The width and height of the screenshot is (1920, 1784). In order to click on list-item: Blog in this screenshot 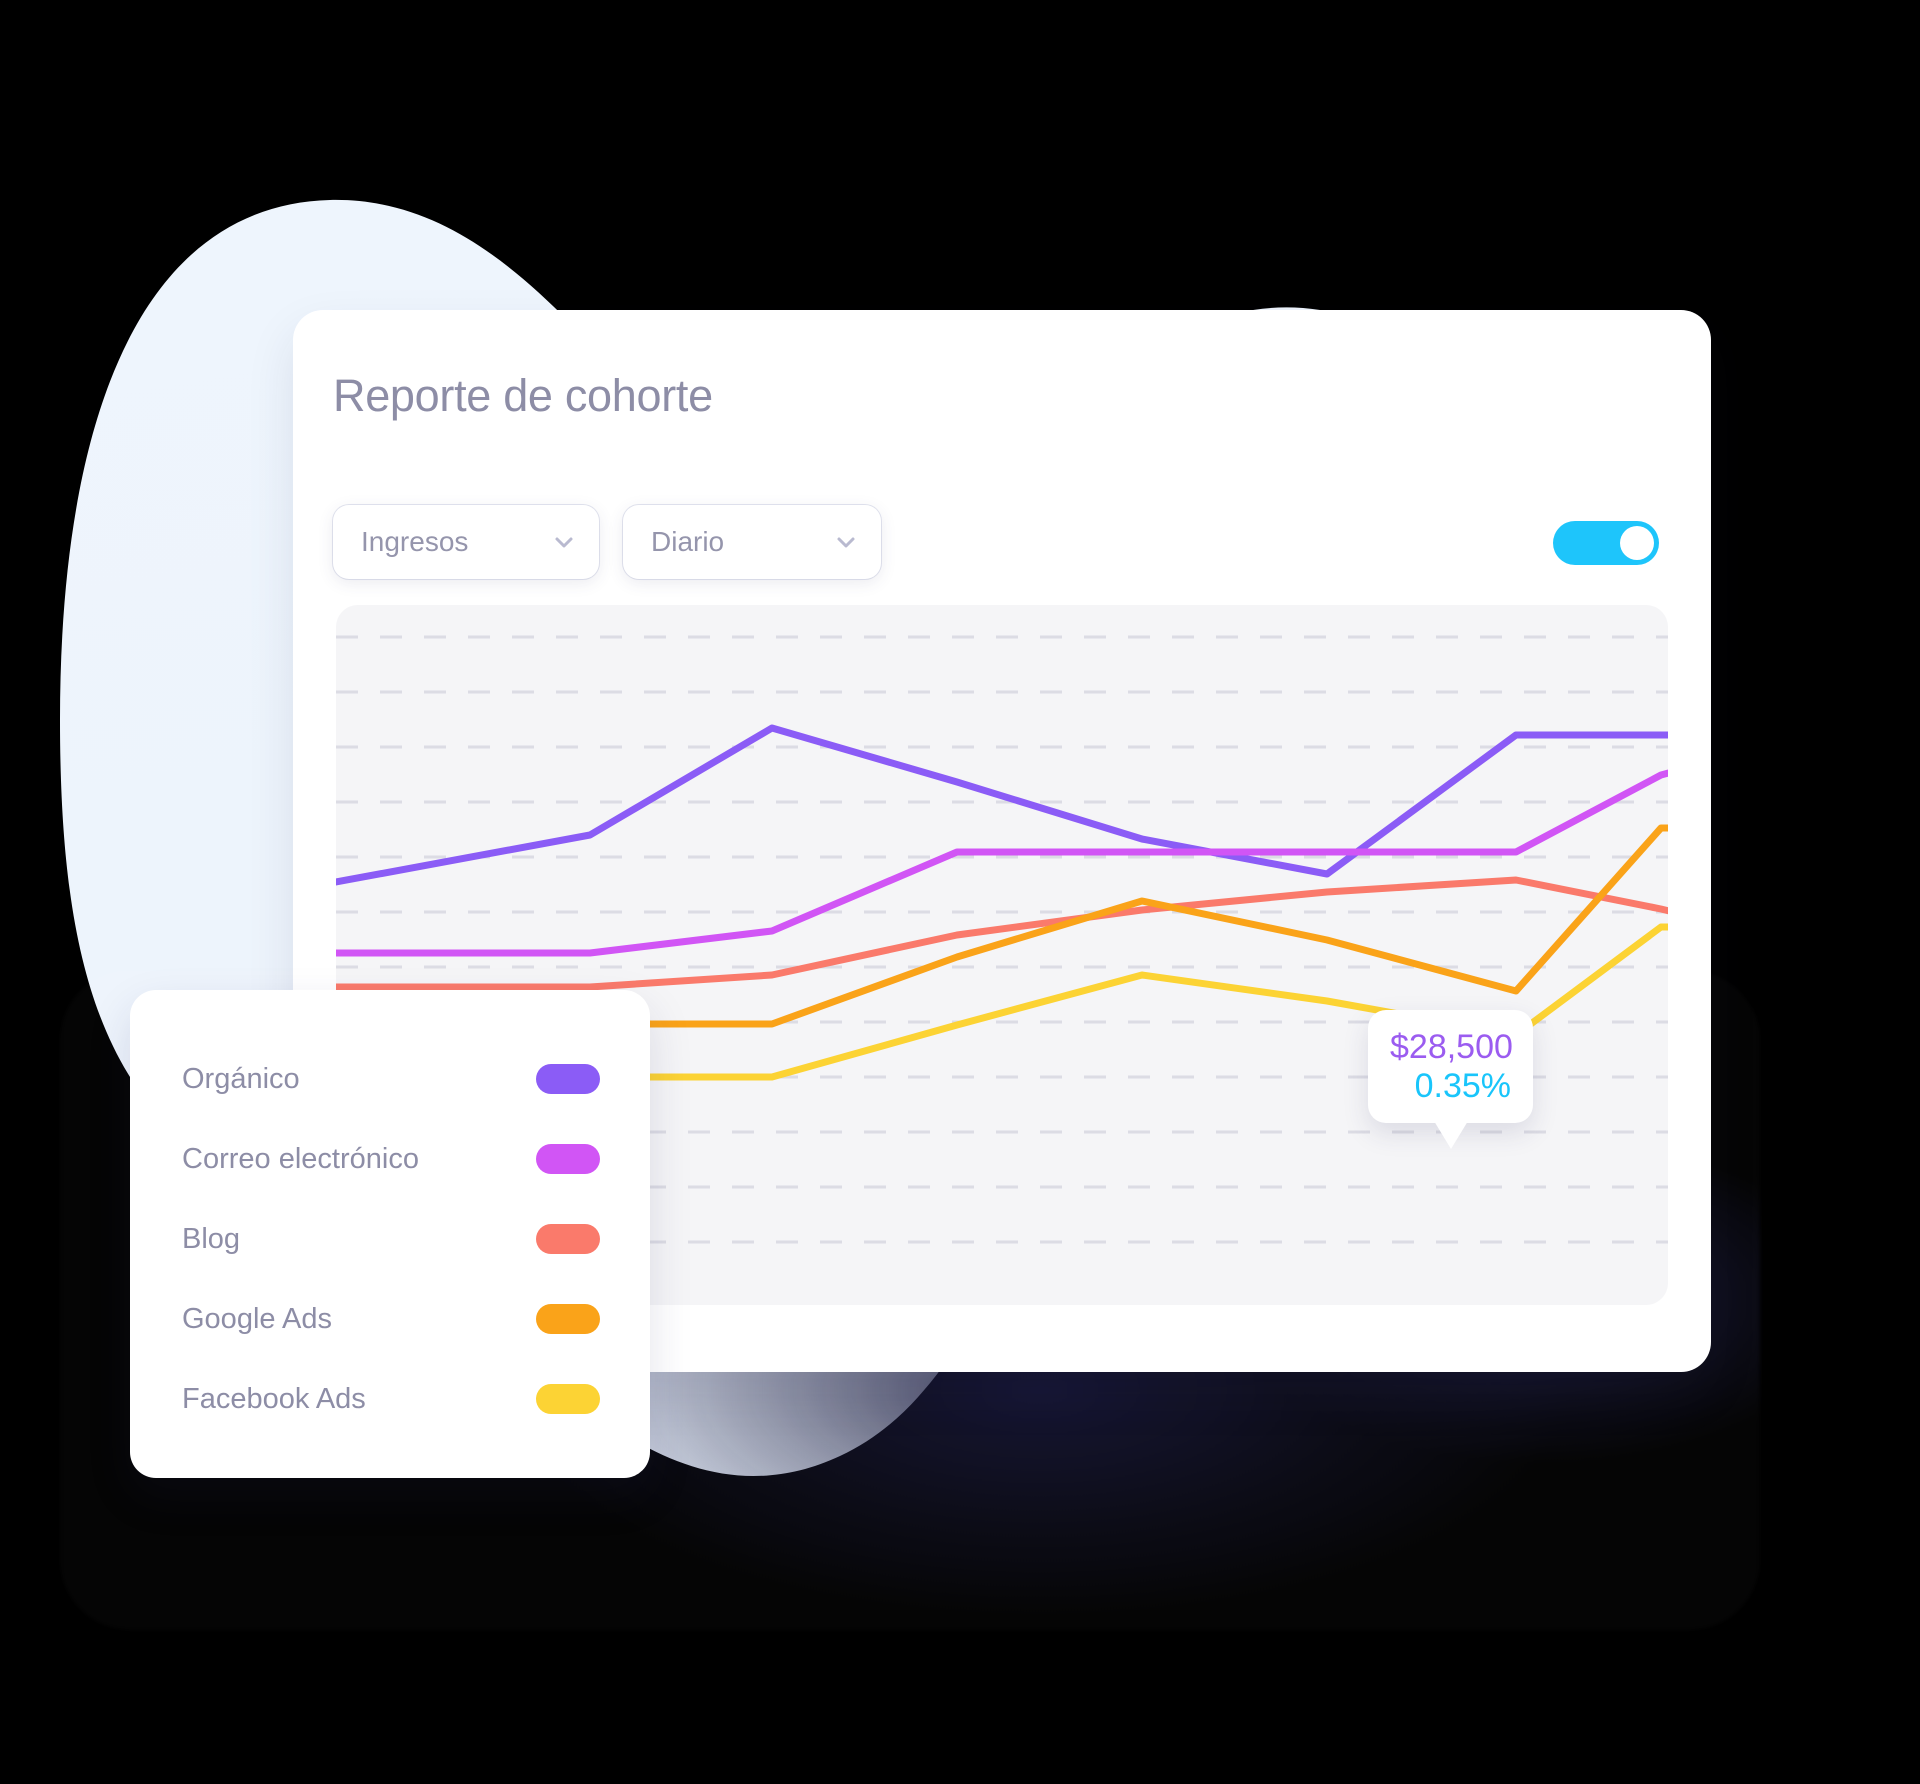, I will do `click(391, 1239)`.